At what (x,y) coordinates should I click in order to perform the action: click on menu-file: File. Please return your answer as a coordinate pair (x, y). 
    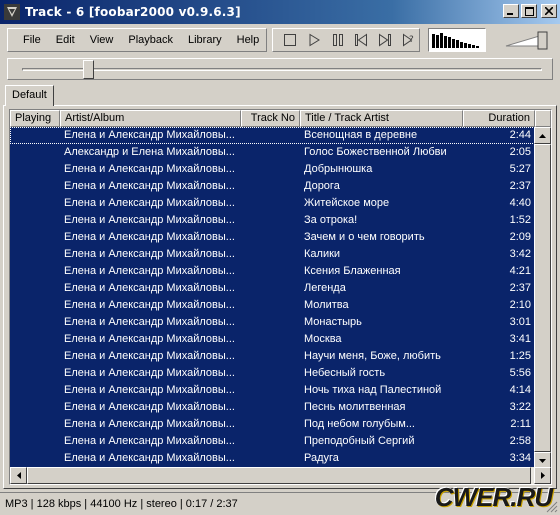
    Looking at the image, I should click on (30, 40).